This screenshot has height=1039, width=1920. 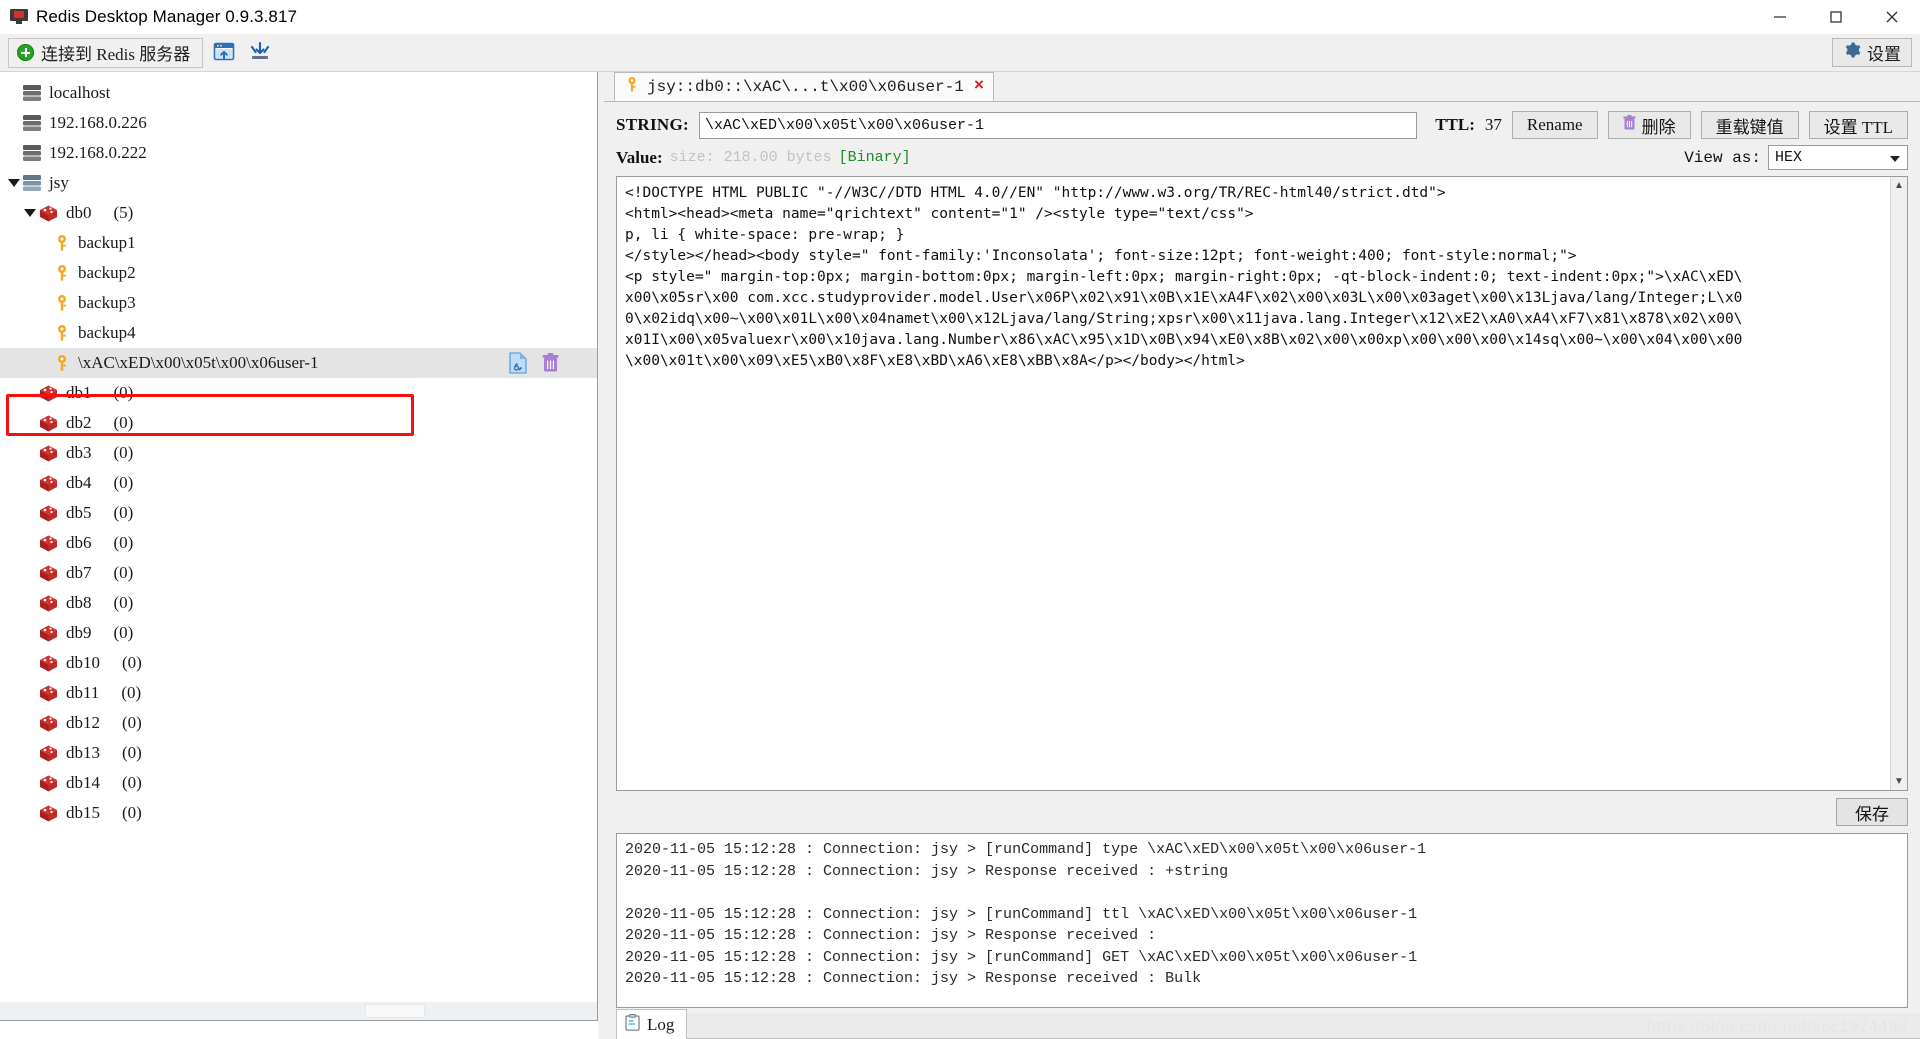 What do you see at coordinates (83, 812) in the screenshot?
I see `sidebar-item-label: db15` at bounding box center [83, 812].